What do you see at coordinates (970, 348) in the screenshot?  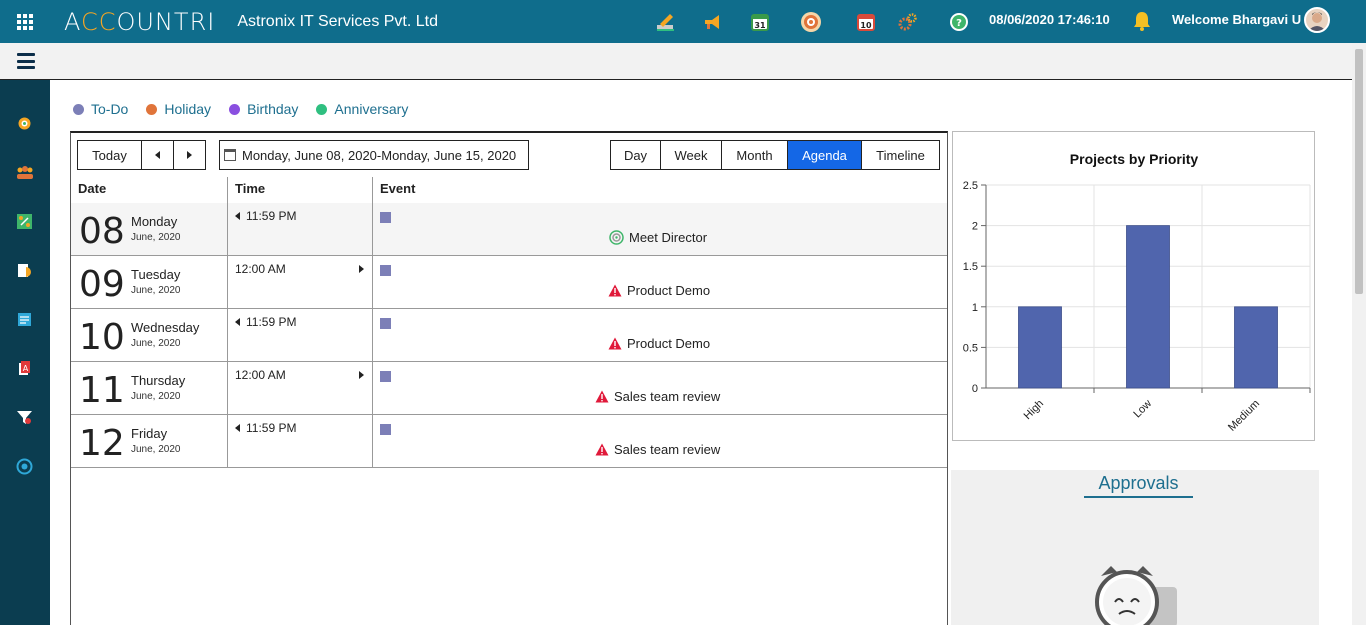 I see `chart-ytick-label: 0.5` at bounding box center [970, 348].